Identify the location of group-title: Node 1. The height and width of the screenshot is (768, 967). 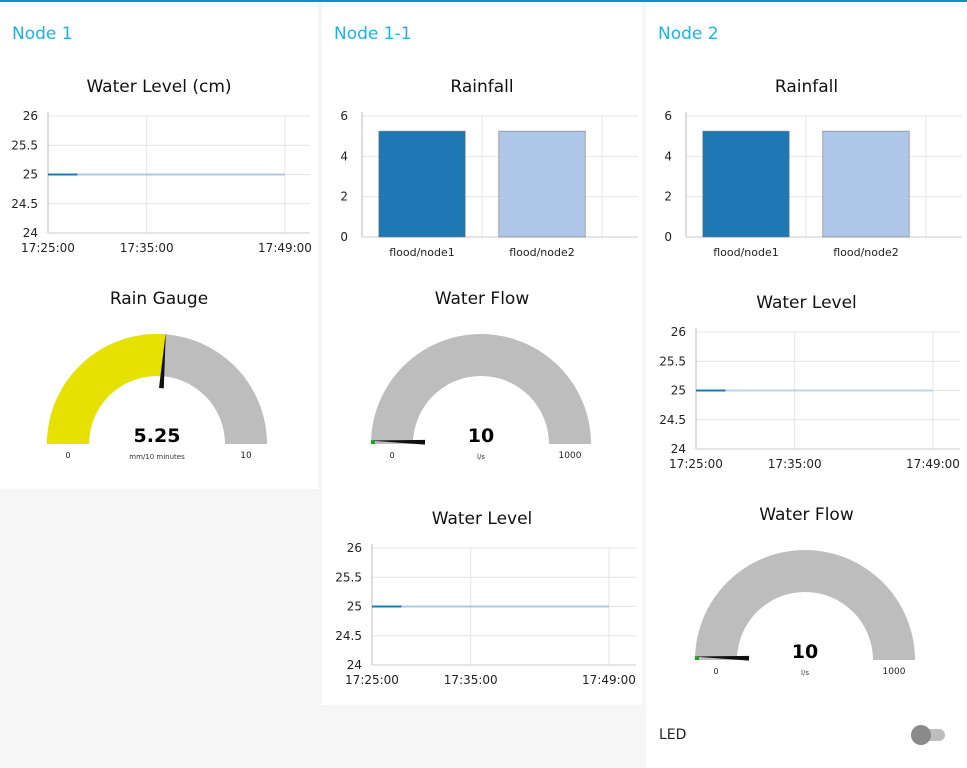
(42, 34).